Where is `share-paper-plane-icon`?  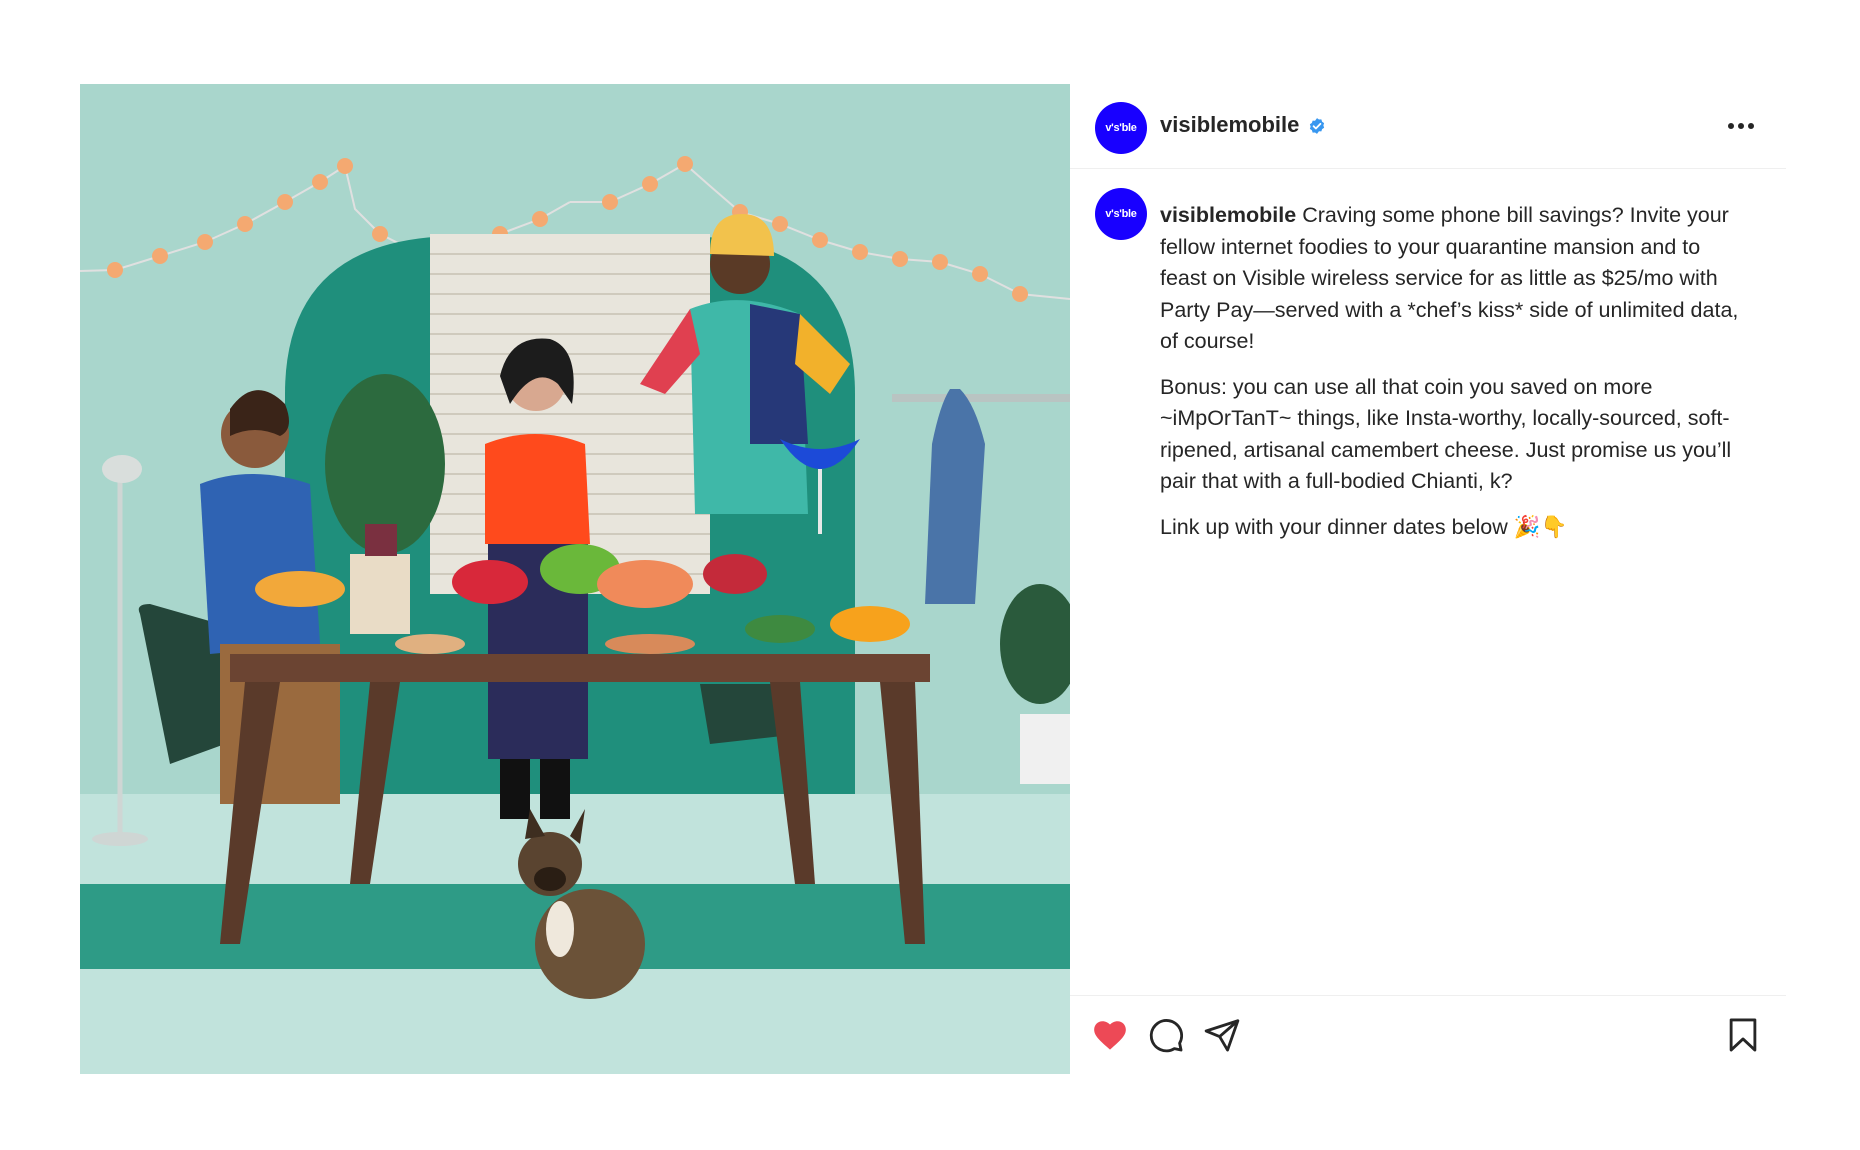
share-paper-plane-icon is located at coordinates (1222, 1035).